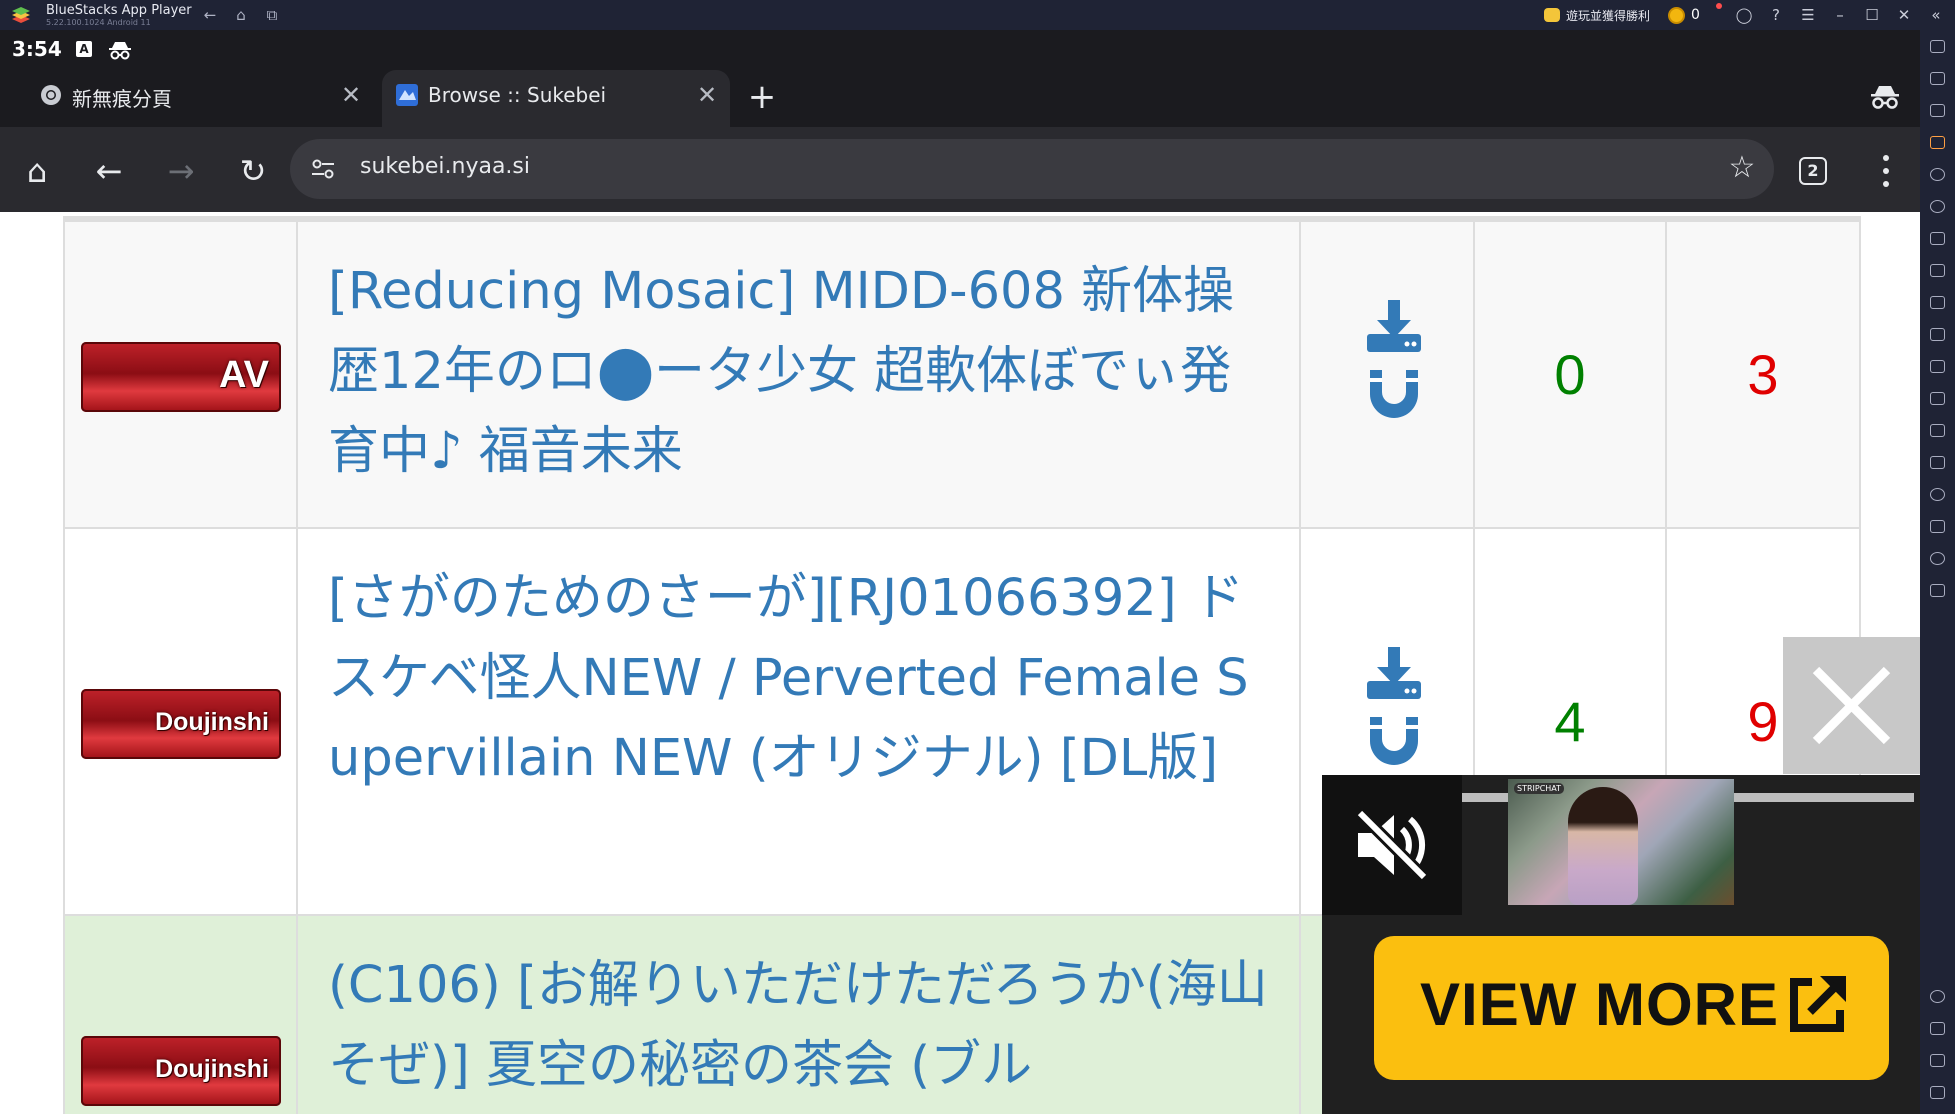  I want to click on rotate-icon, so click(1937, 430).